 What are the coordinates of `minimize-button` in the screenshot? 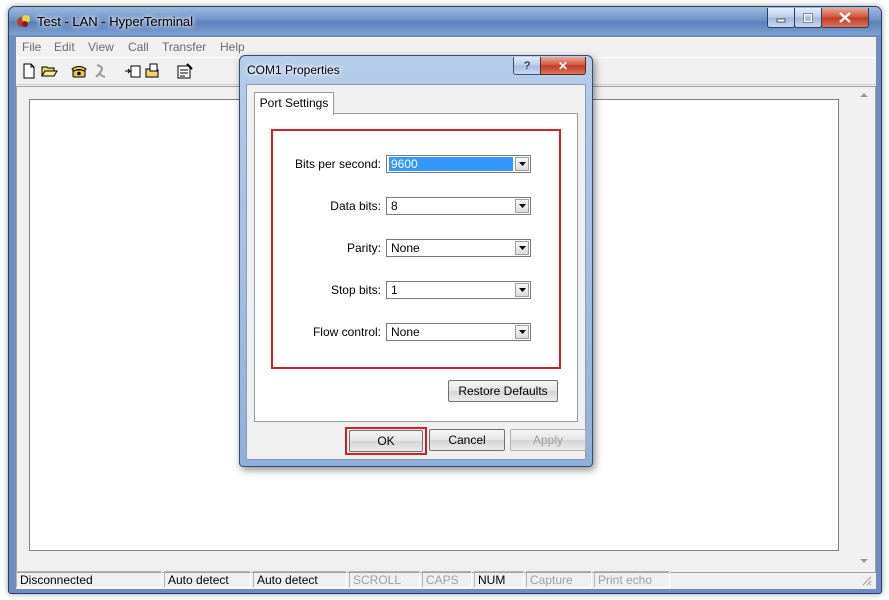 It's located at (781, 18).